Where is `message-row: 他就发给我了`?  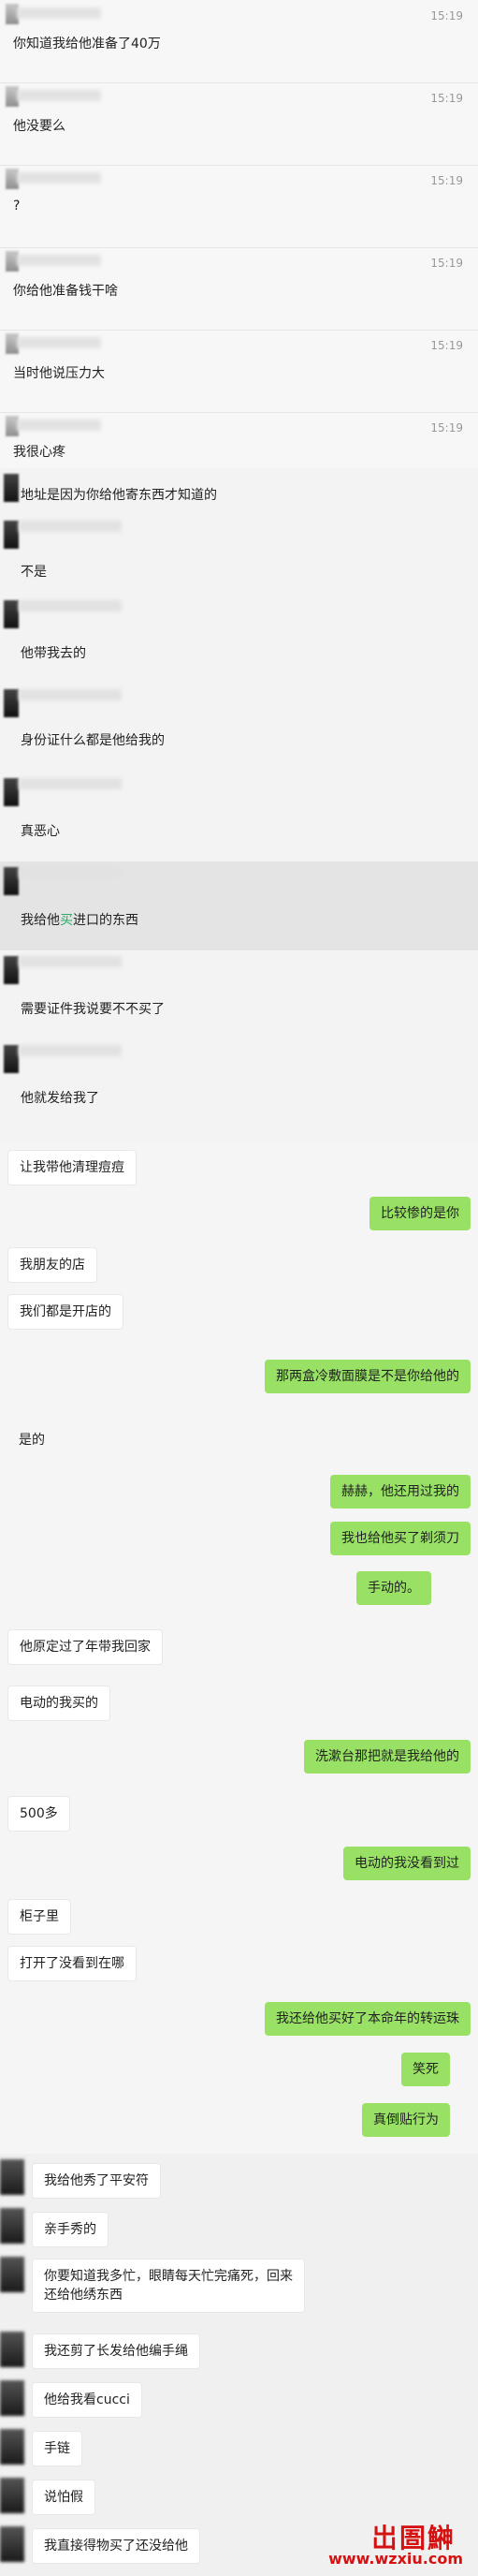 message-row: 他就发给我了 is located at coordinates (239, 1090).